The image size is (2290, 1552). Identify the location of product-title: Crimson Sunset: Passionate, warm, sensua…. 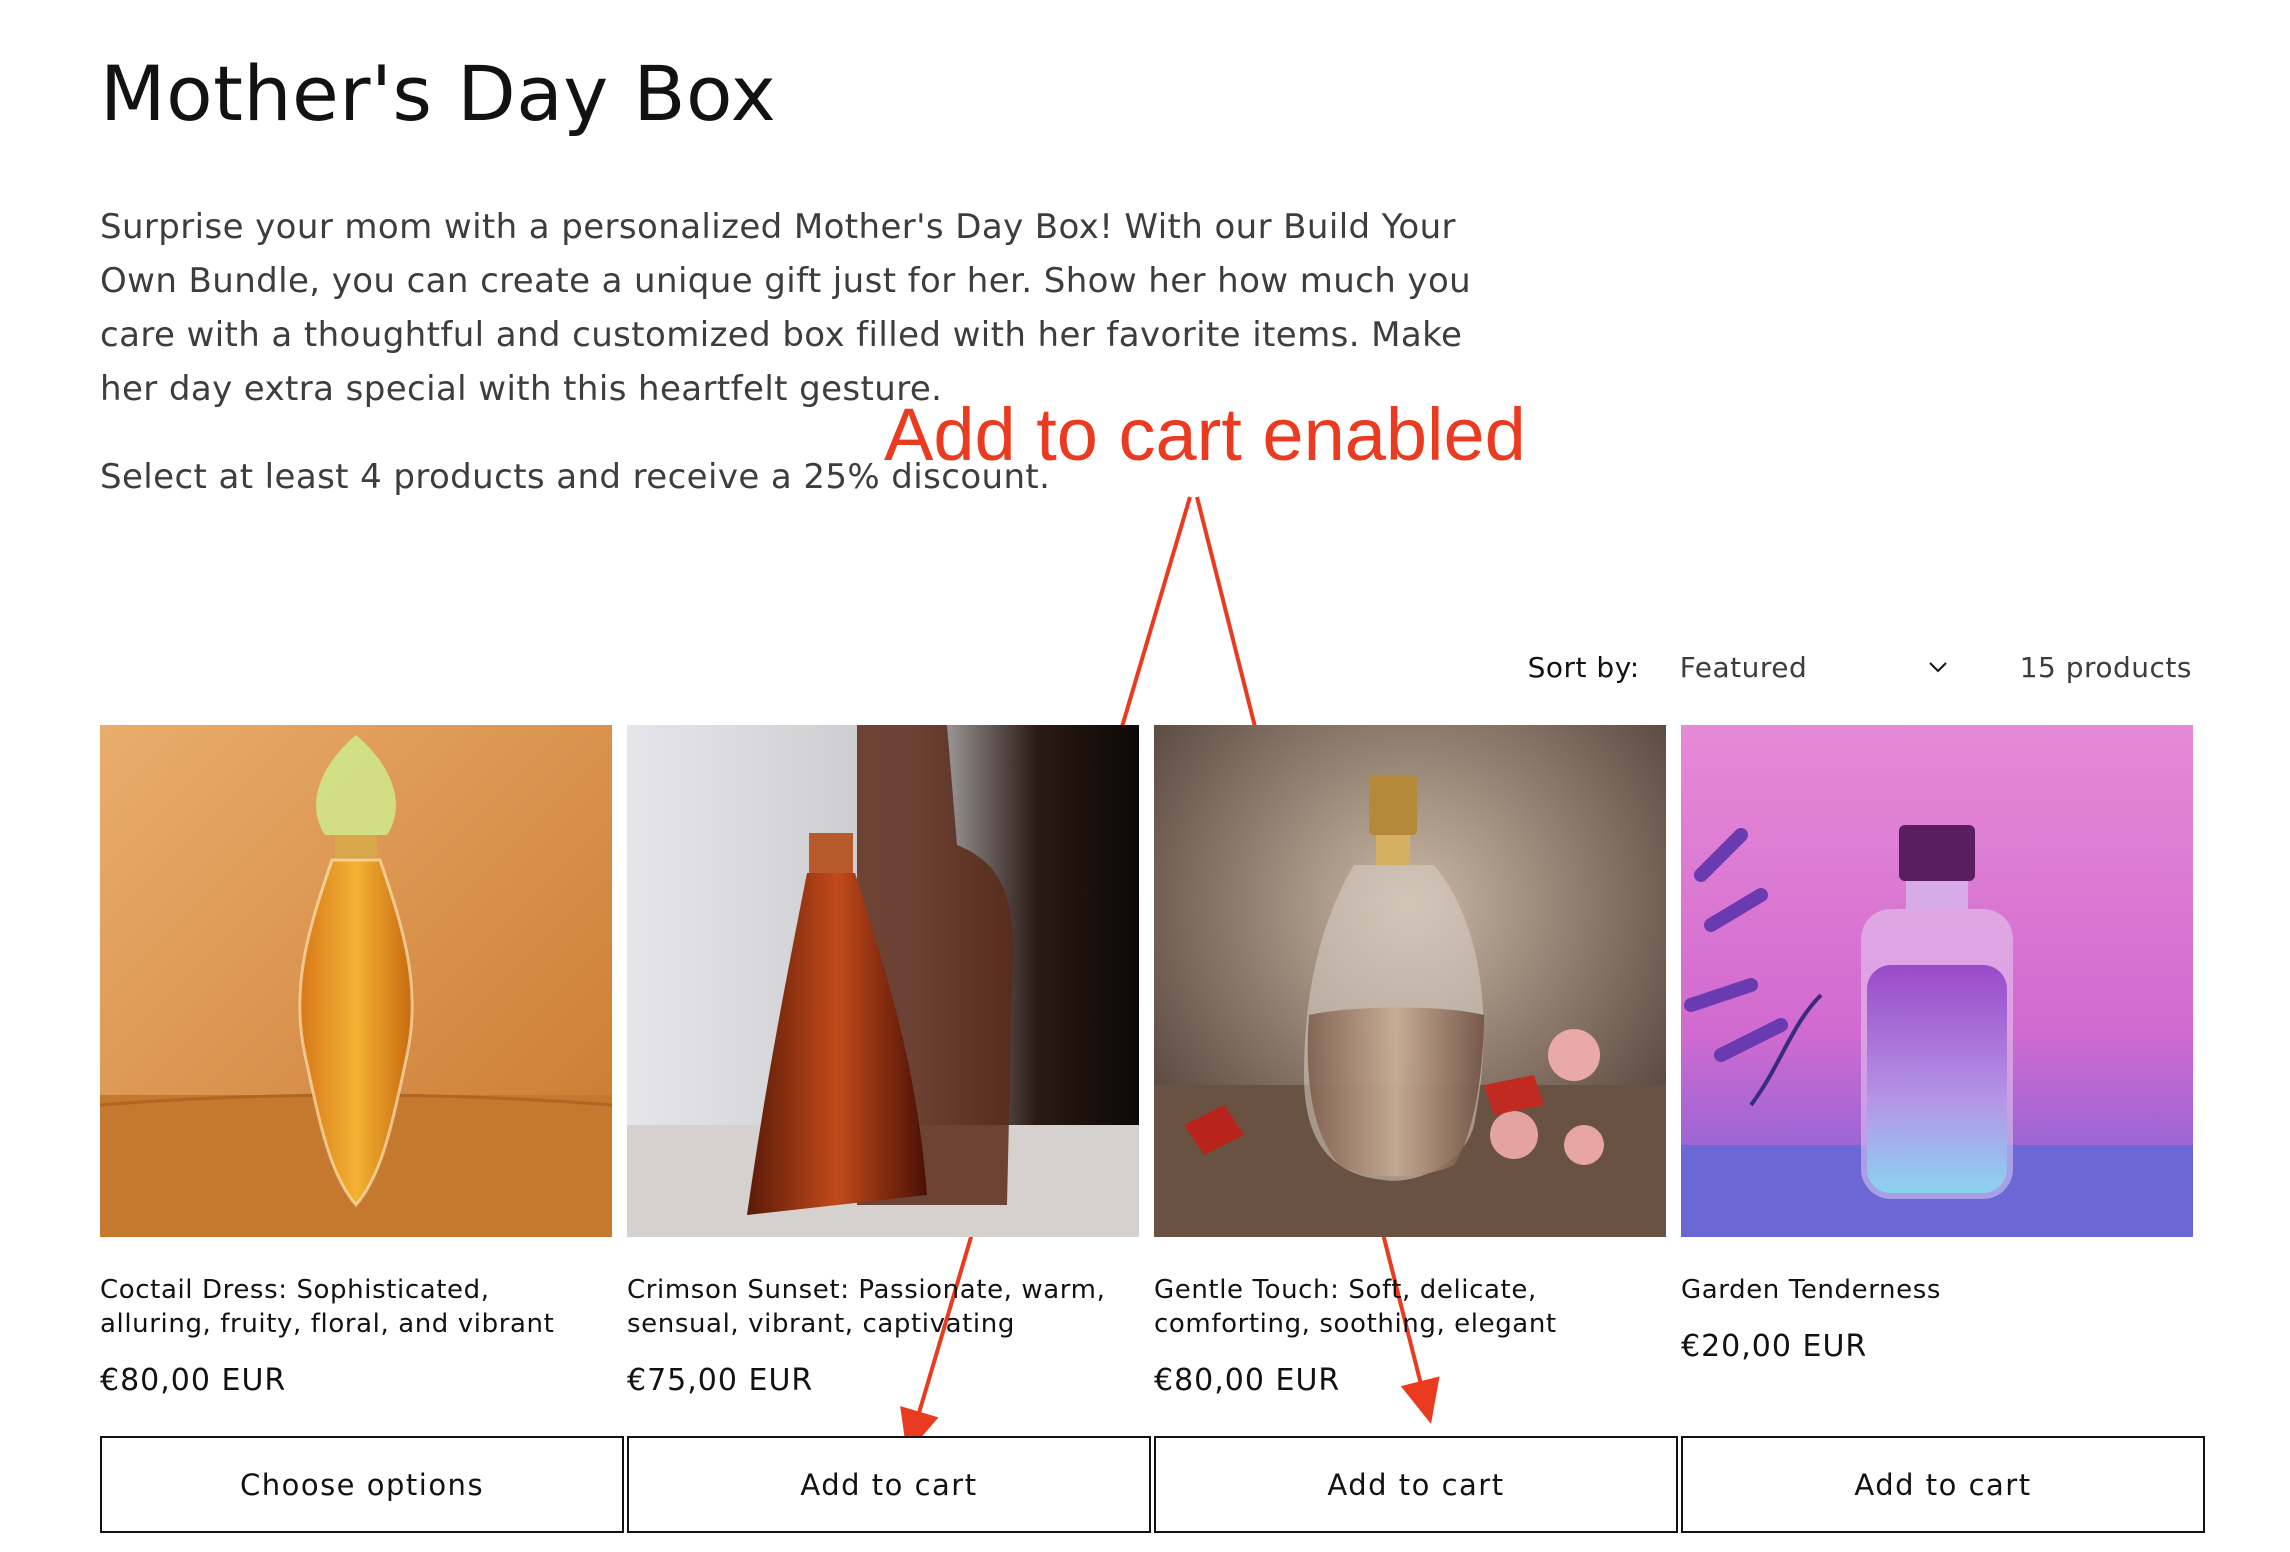
(872, 1307).